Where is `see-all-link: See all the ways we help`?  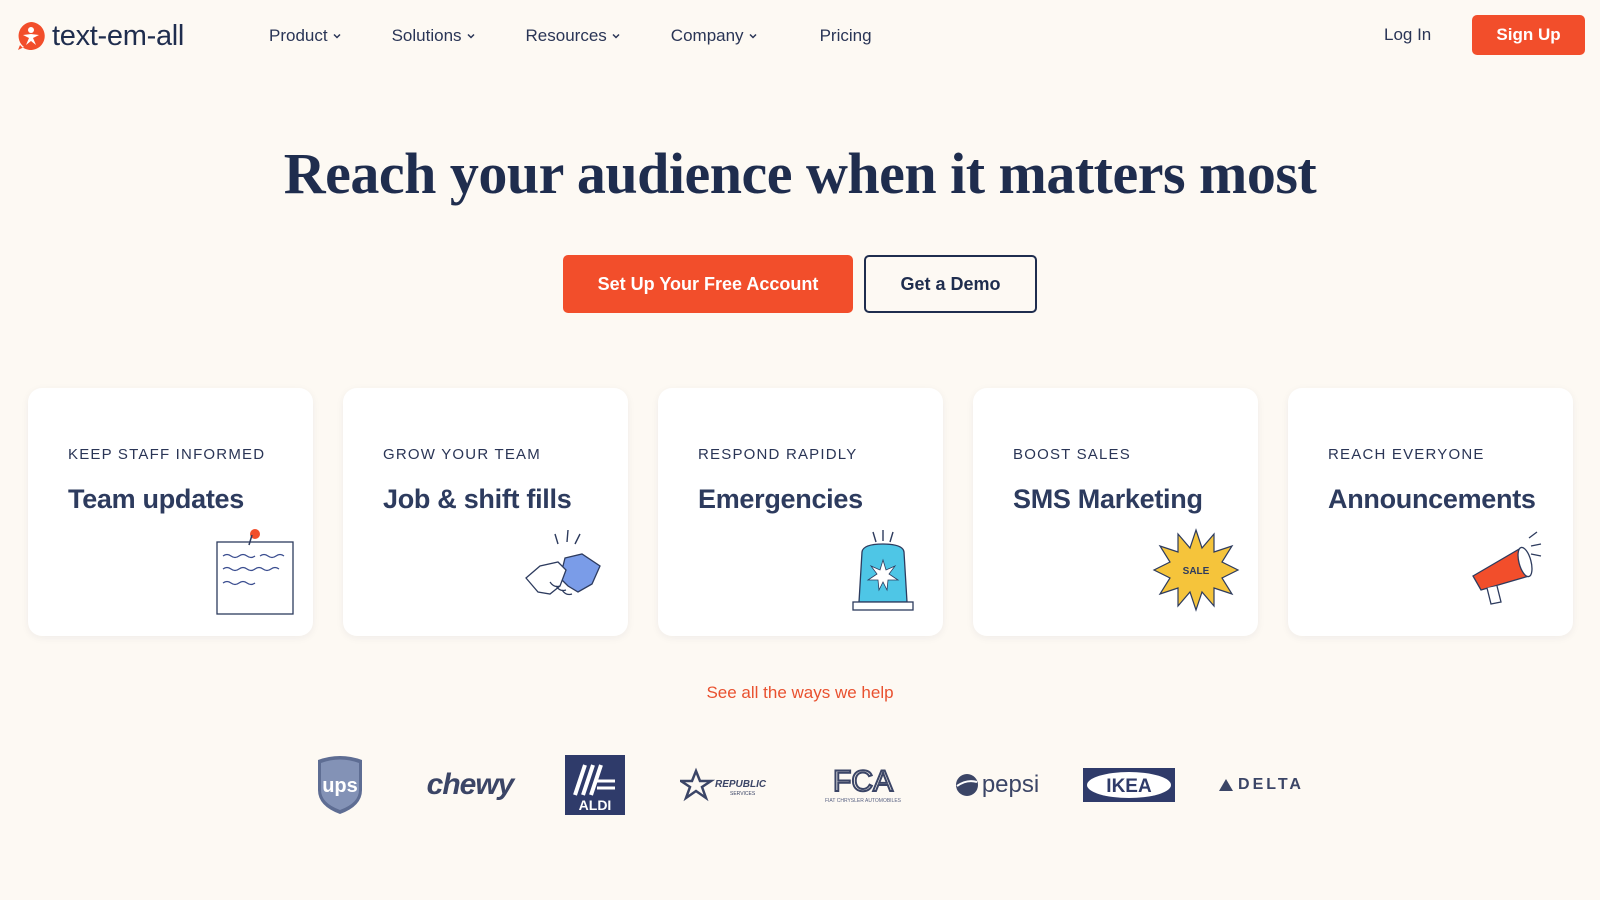 see-all-link: See all the ways we help is located at coordinates (800, 693).